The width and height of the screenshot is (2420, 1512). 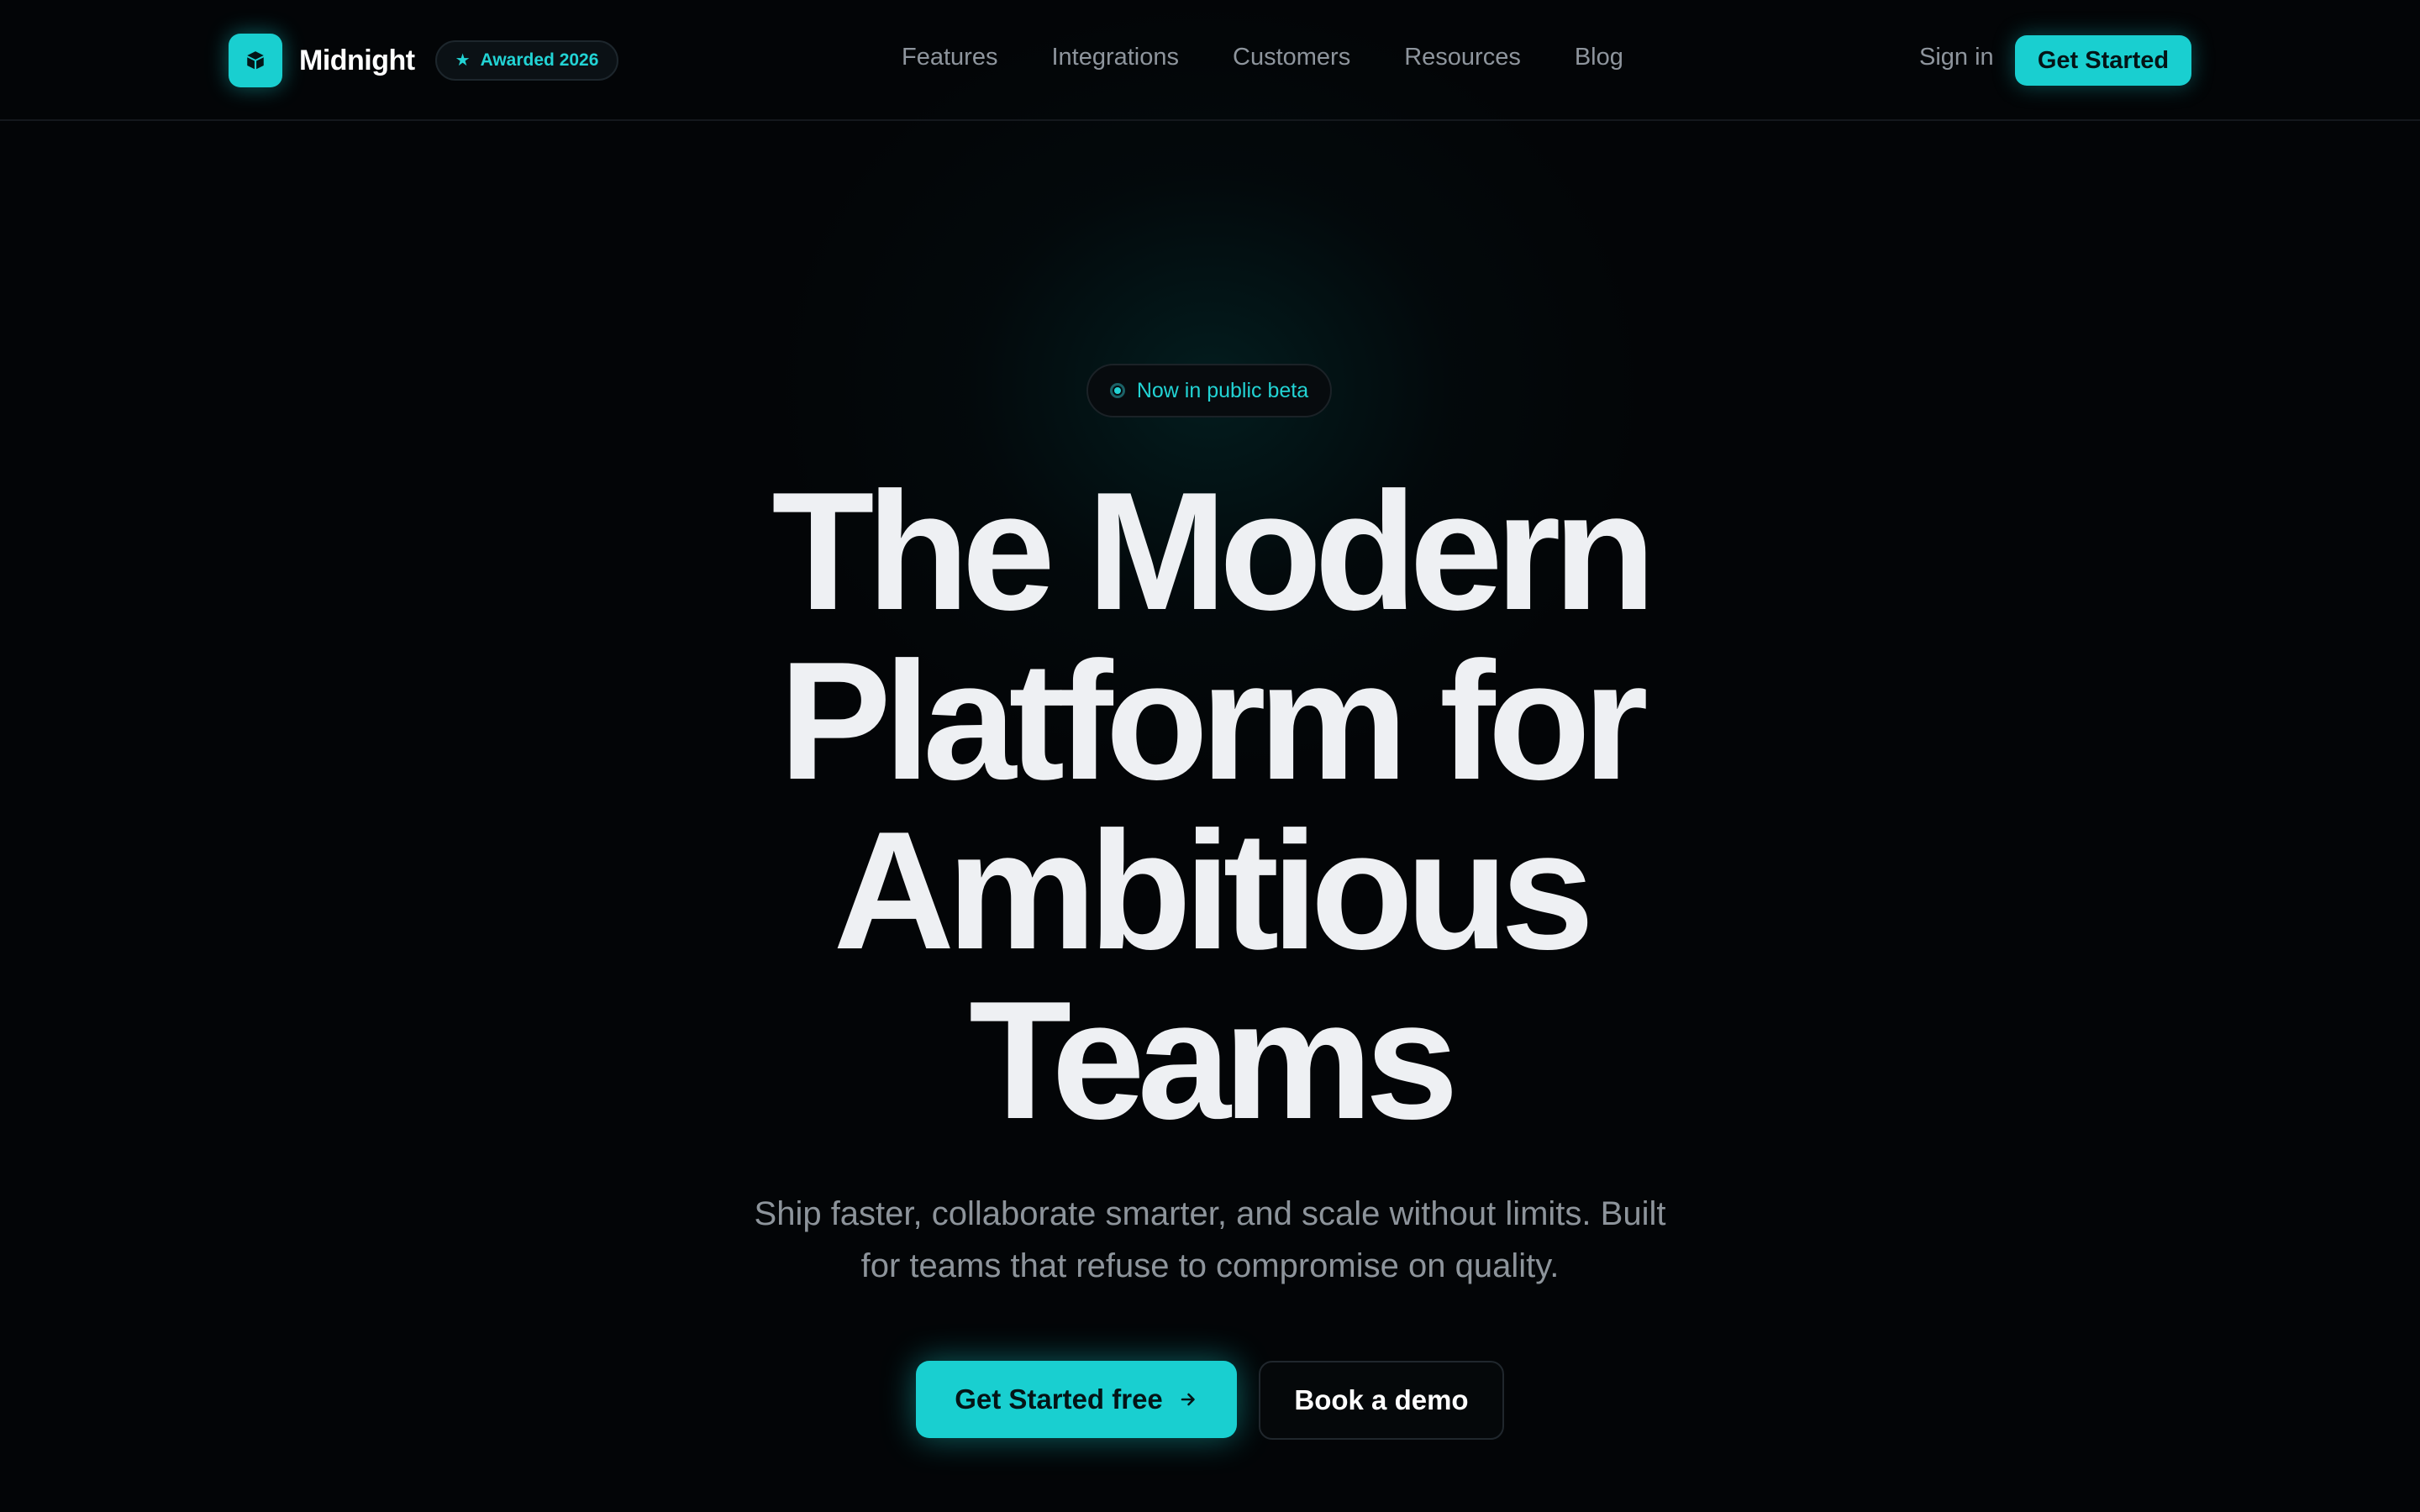 I want to click on arrow-right-icon, so click(x=1188, y=1399).